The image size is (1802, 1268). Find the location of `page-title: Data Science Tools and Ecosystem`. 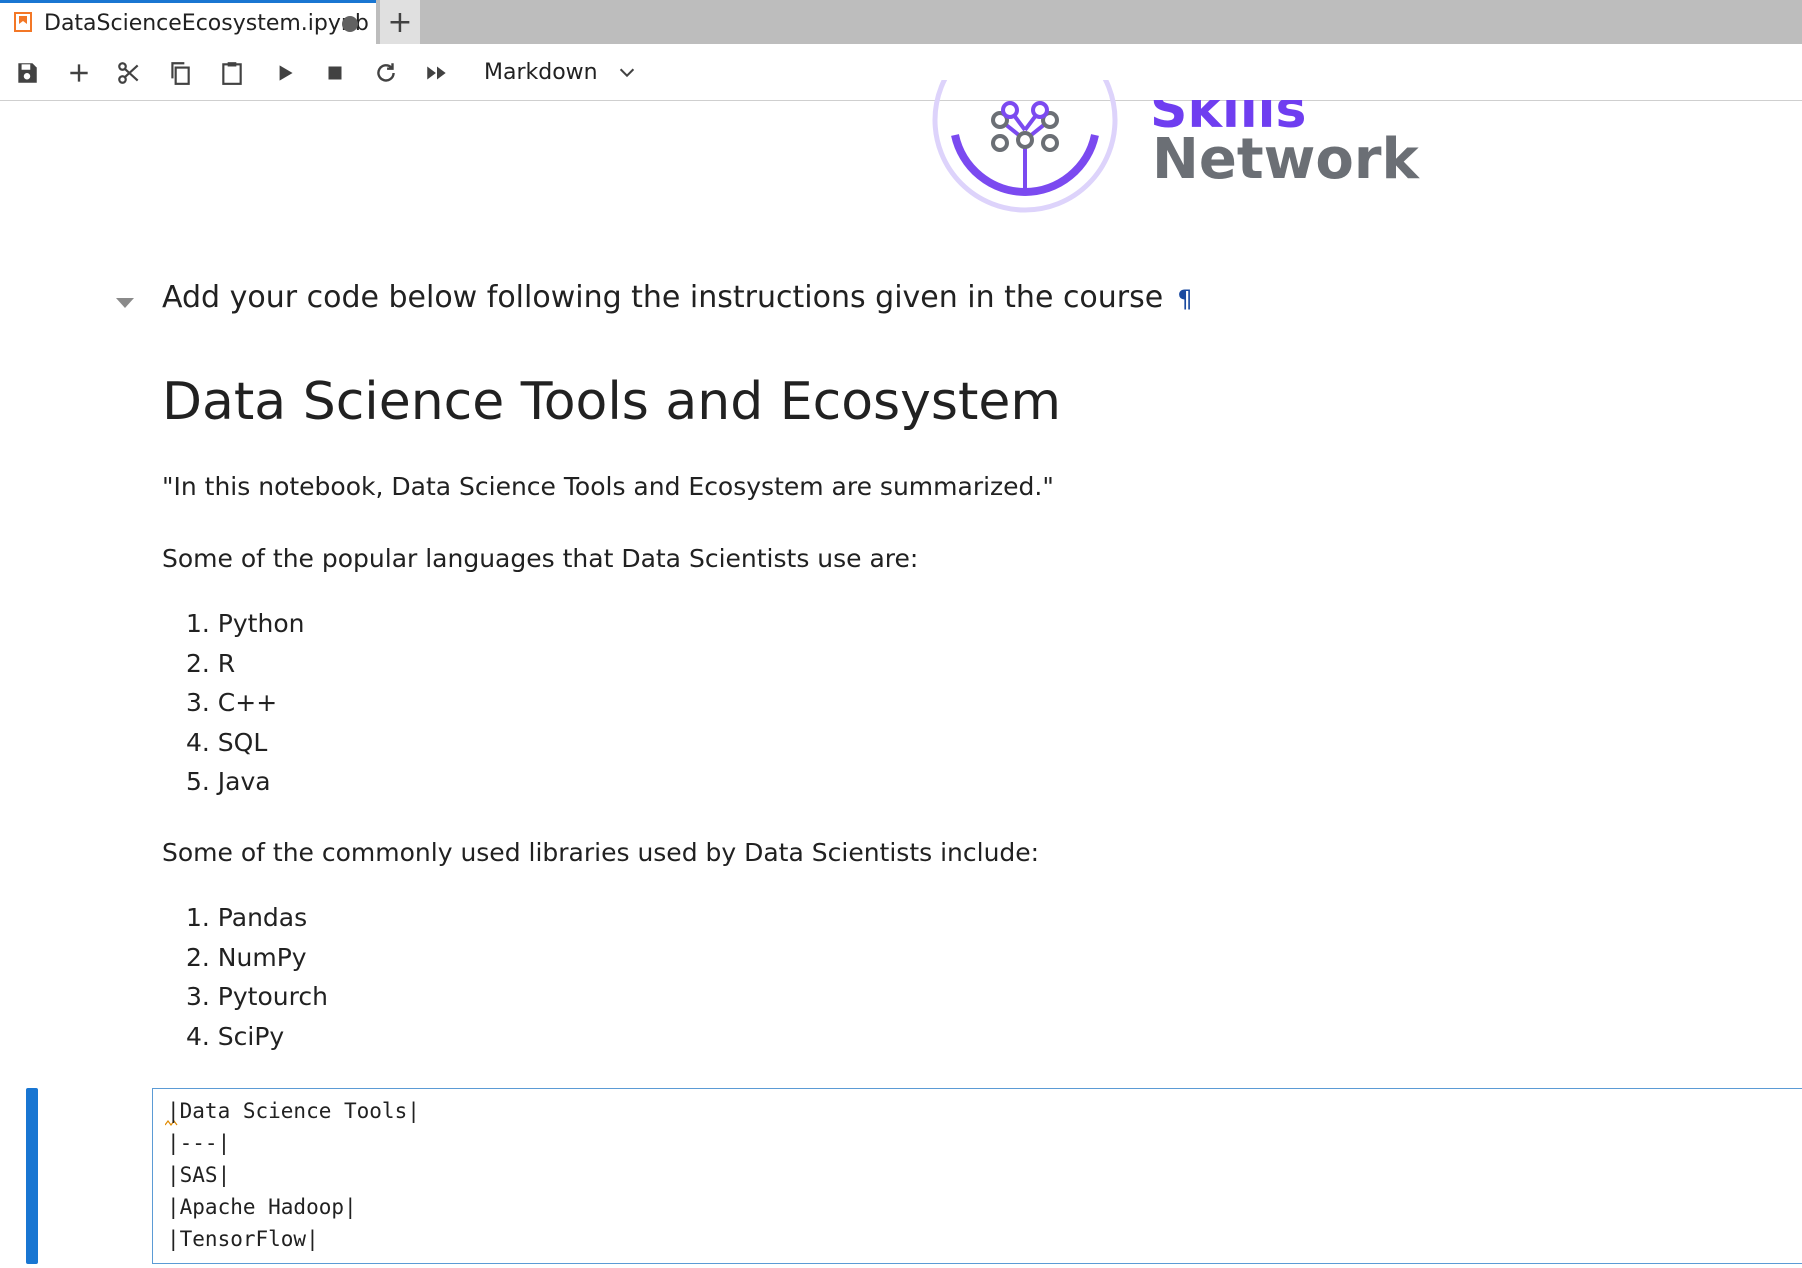

page-title: Data Science Tools and Ecosystem is located at coordinates (612, 402).